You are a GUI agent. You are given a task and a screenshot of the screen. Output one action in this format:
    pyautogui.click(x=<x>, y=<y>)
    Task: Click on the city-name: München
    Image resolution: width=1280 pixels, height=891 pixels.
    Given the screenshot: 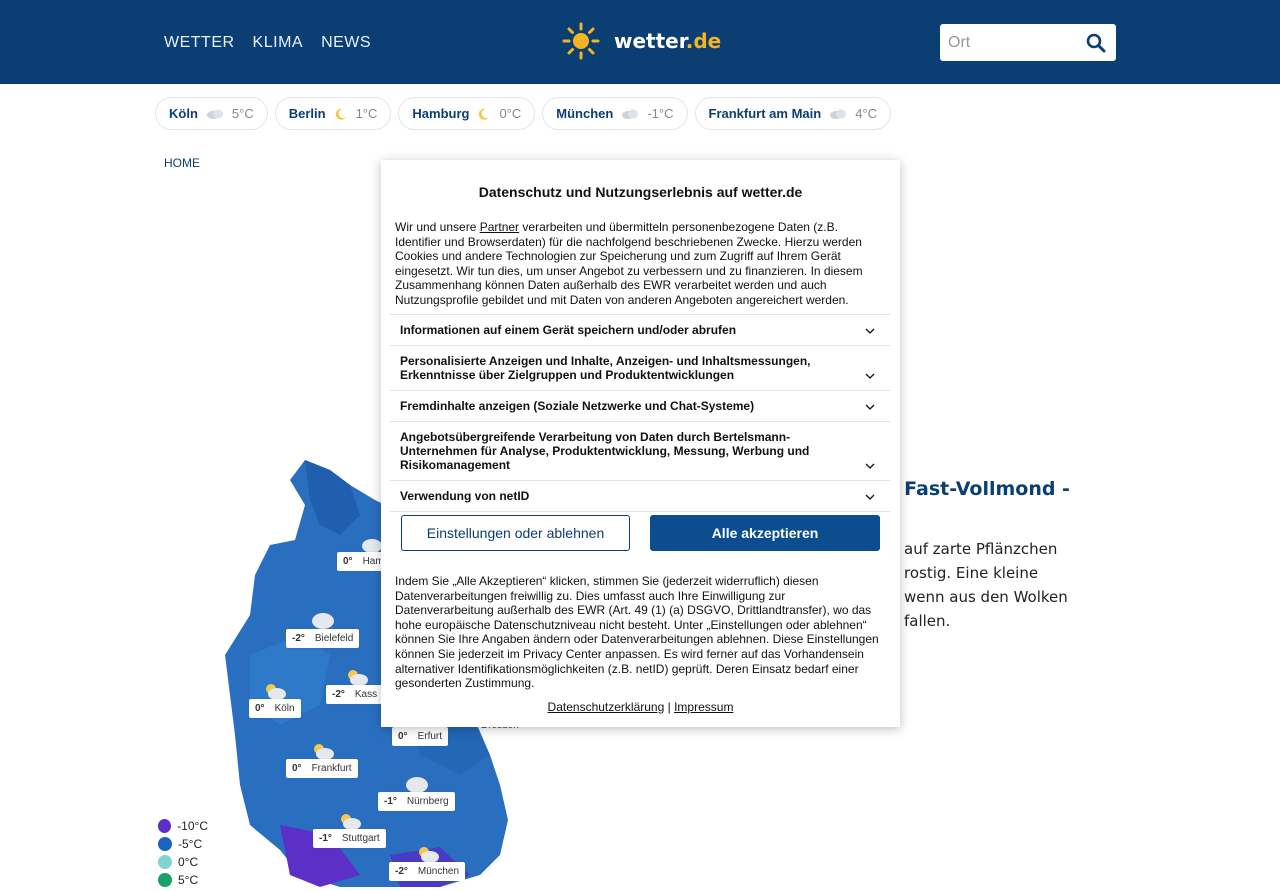 What is the action you would take?
    pyautogui.click(x=585, y=113)
    